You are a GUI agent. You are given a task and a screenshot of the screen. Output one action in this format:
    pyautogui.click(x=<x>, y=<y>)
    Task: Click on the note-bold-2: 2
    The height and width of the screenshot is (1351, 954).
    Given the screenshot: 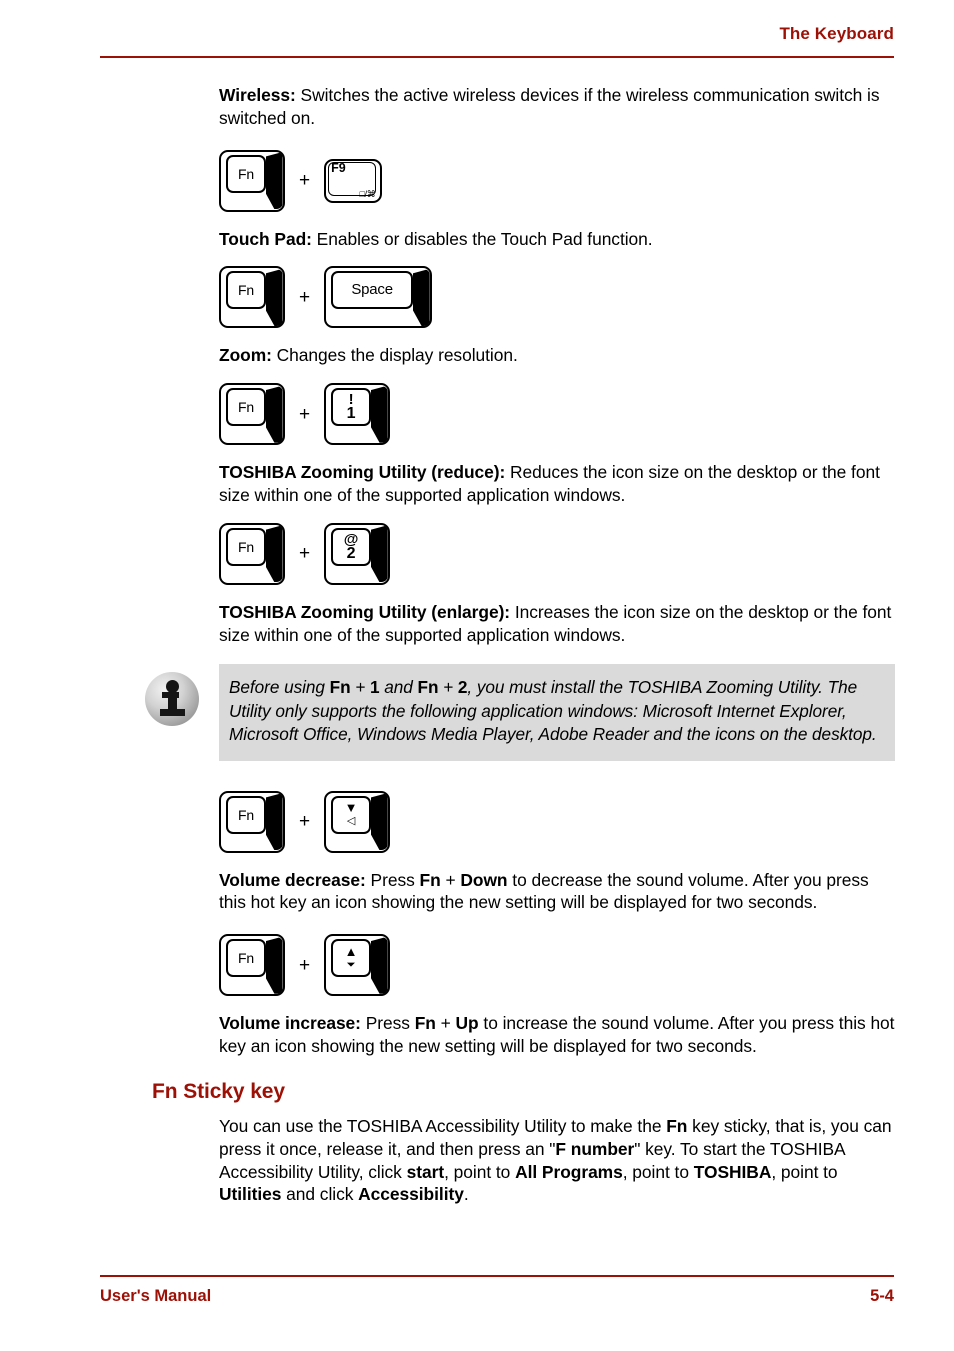 What is the action you would take?
    pyautogui.click(x=462, y=687)
    